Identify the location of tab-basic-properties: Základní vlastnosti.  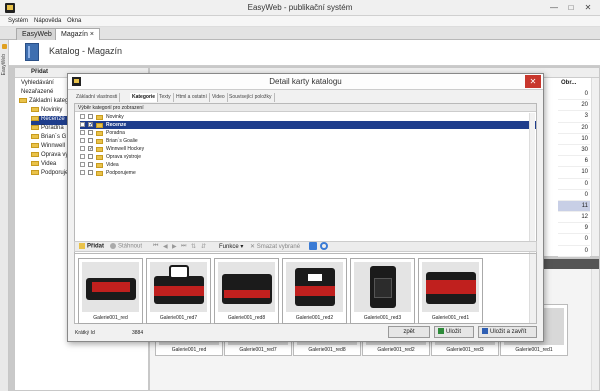
(97, 97).